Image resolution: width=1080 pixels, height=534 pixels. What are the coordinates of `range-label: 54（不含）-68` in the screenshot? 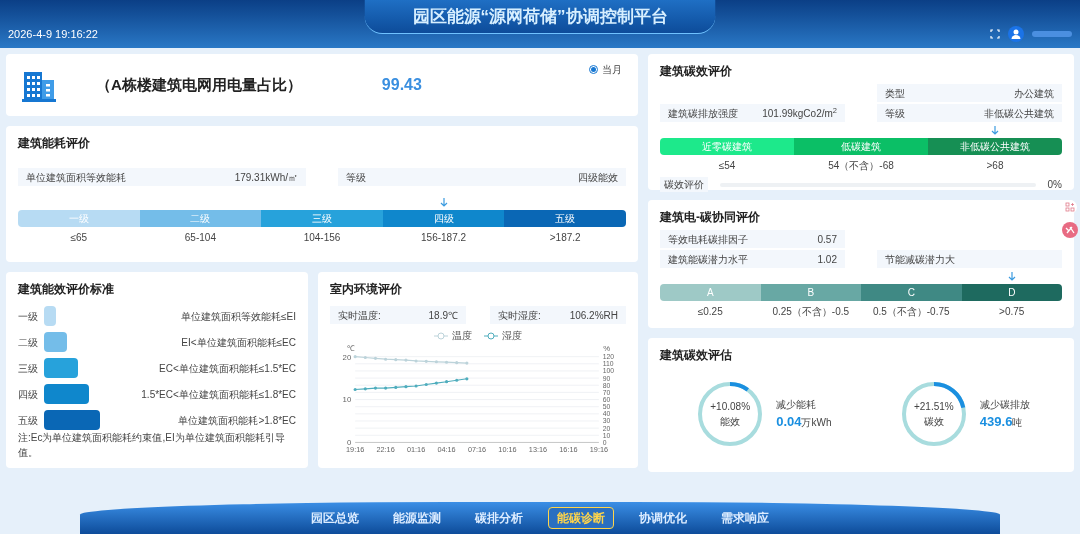 It's located at (861, 166).